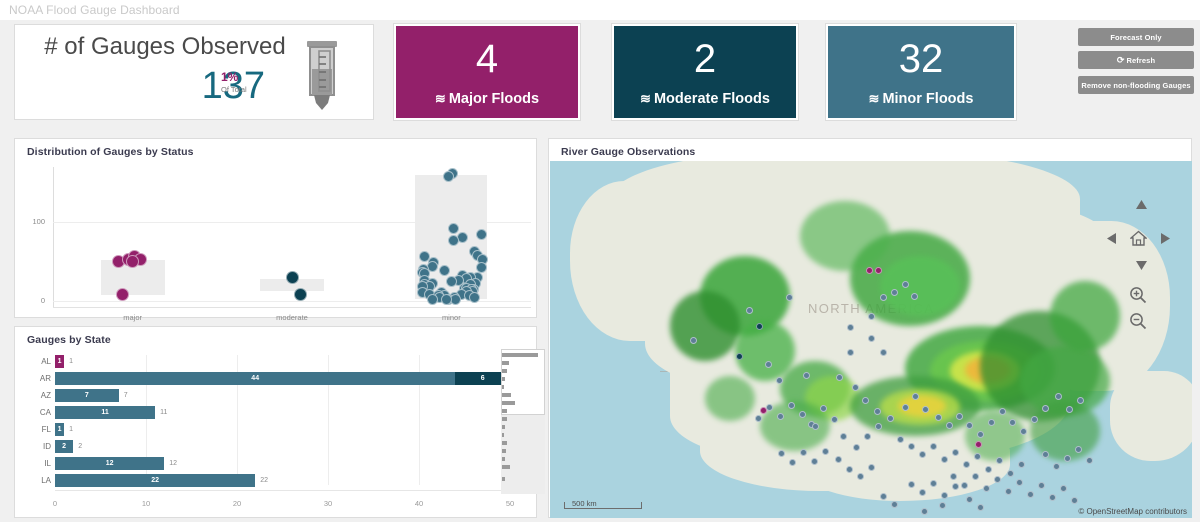 The image size is (1200, 522). Describe the element at coordinates (40, 378) in the screenshot. I see `state-label: AR` at that location.